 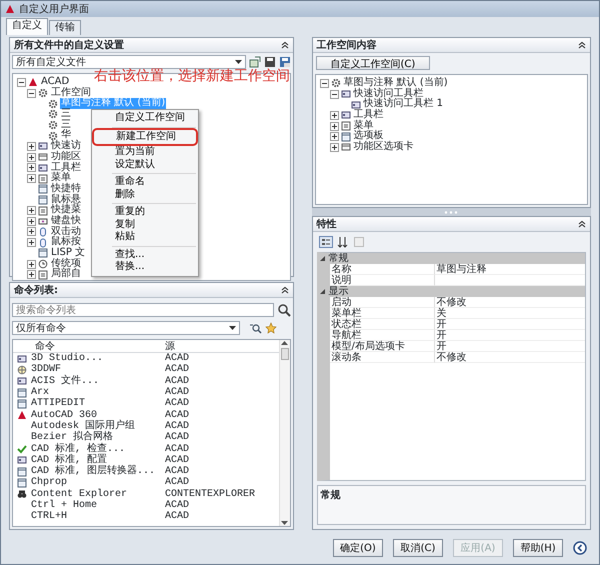 I want to click on search-icon, so click(x=283, y=310).